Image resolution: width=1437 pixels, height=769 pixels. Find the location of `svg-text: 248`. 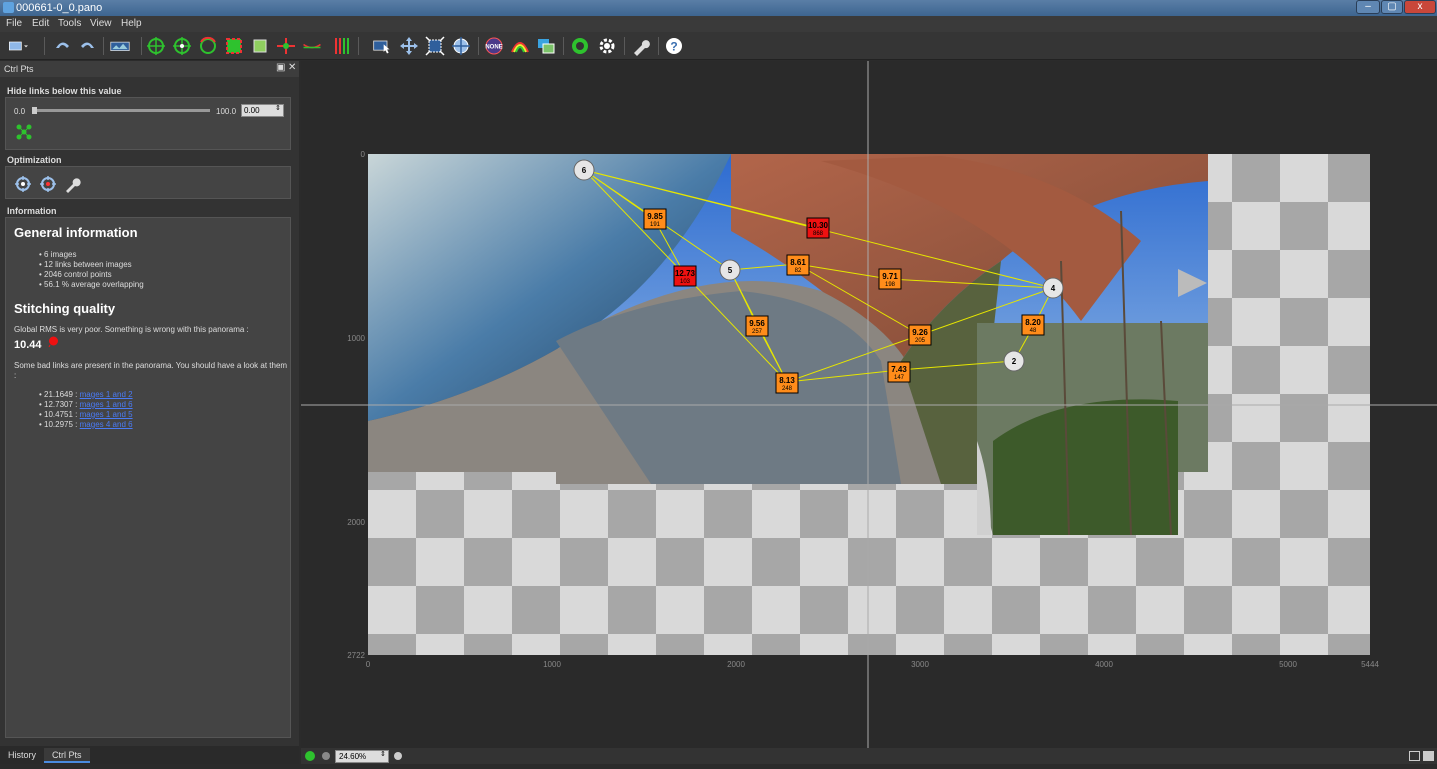

svg-text: 248 is located at coordinates (787, 389).